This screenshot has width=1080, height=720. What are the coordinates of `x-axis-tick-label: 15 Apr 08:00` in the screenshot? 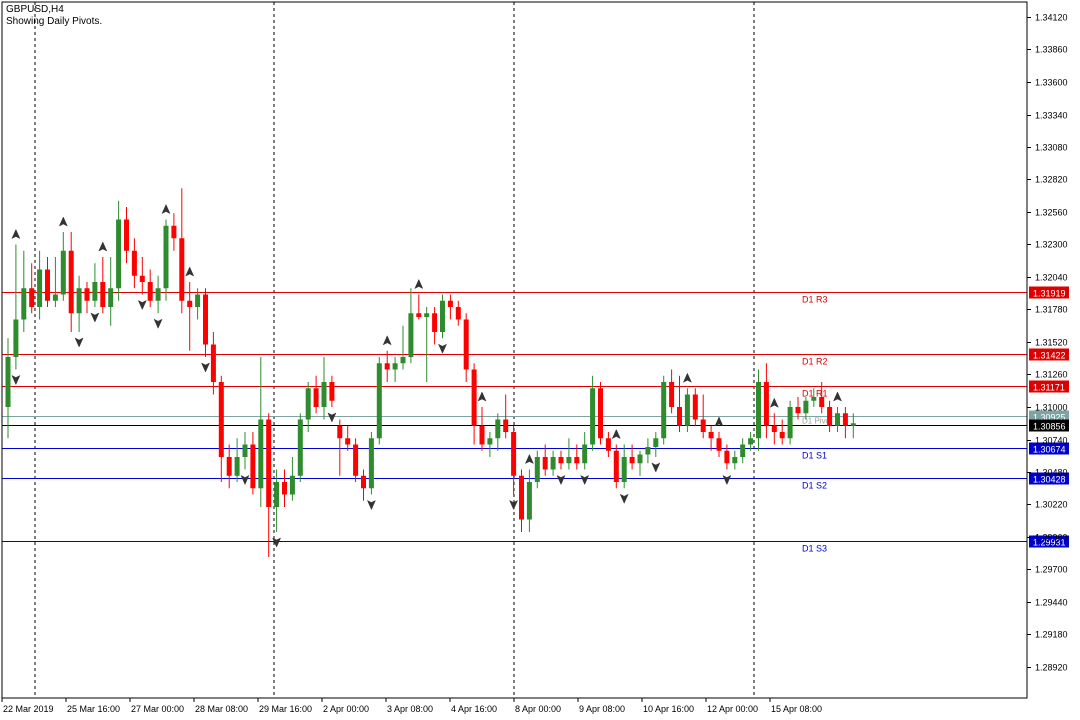 It's located at (796, 709).